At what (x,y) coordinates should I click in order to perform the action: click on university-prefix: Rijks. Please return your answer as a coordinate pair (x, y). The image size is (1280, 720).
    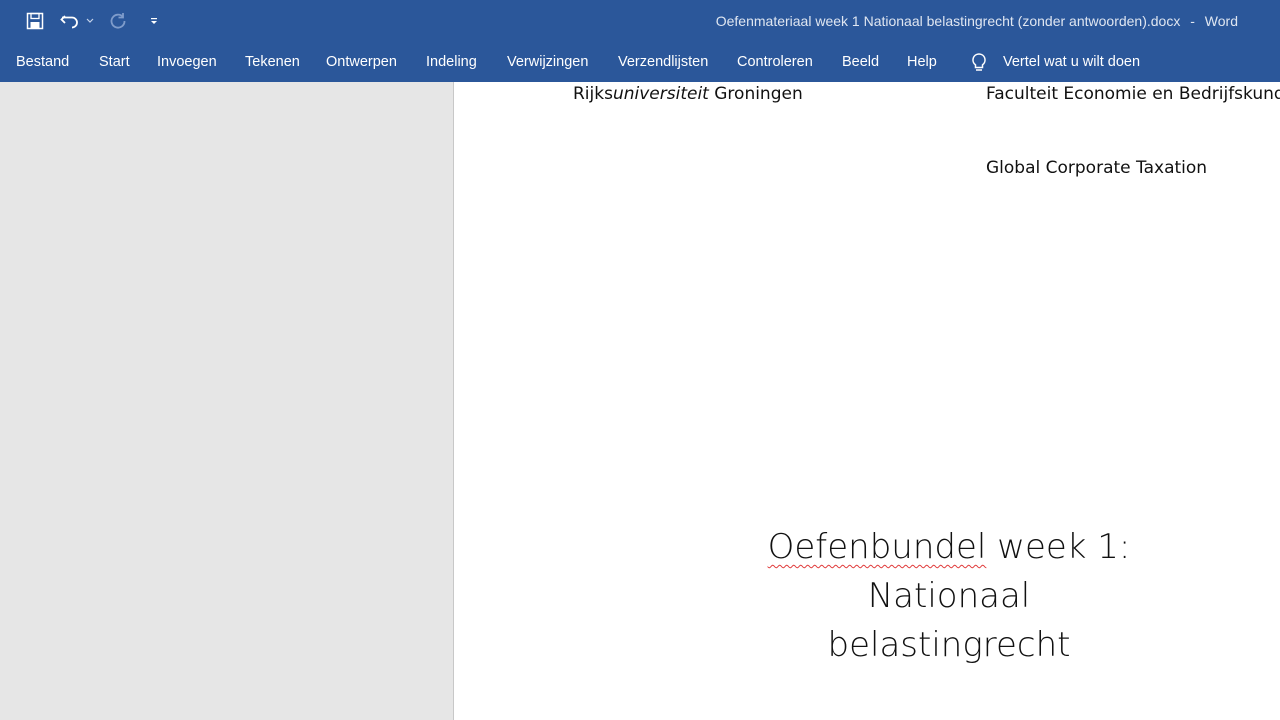
    Looking at the image, I should click on (593, 94).